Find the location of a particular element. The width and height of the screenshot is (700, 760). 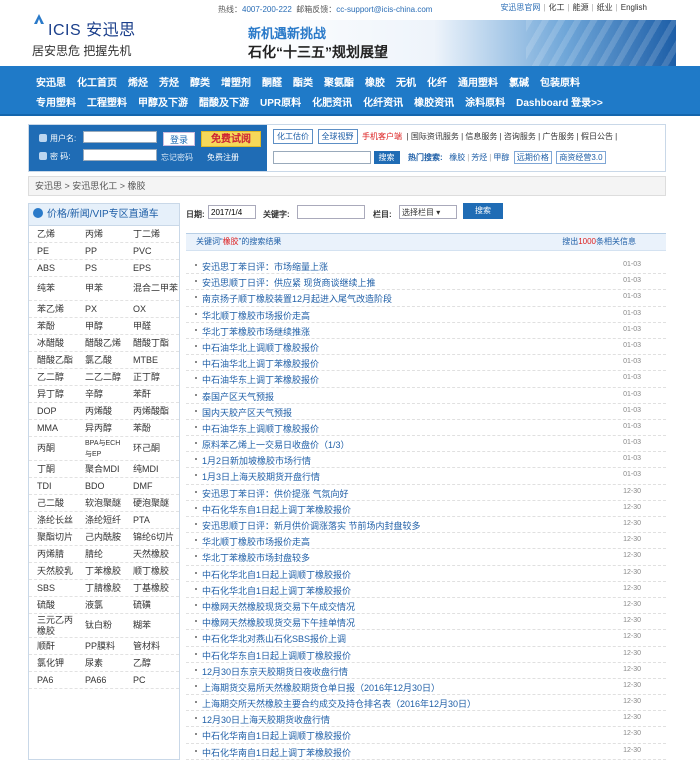

sidebar-product-link: PVC is located at coordinates (152, 251).